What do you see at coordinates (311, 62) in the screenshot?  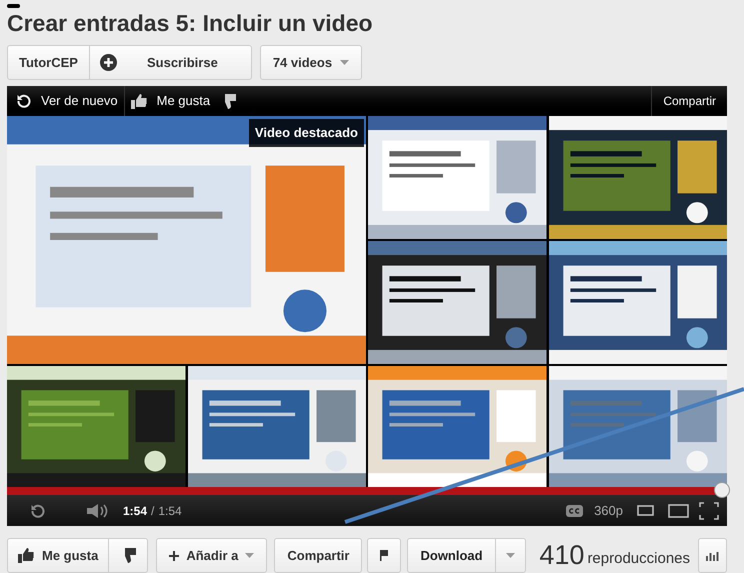 I see `videos-dropdown: 74 videos` at bounding box center [311, 62].